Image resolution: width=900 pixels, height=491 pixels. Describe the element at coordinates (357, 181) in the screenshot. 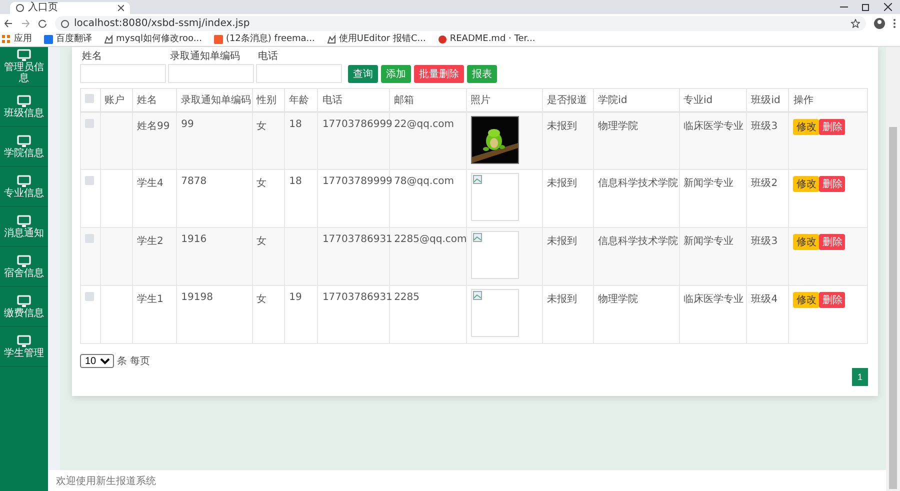

I see `table-cell: 17703789999` at that location.